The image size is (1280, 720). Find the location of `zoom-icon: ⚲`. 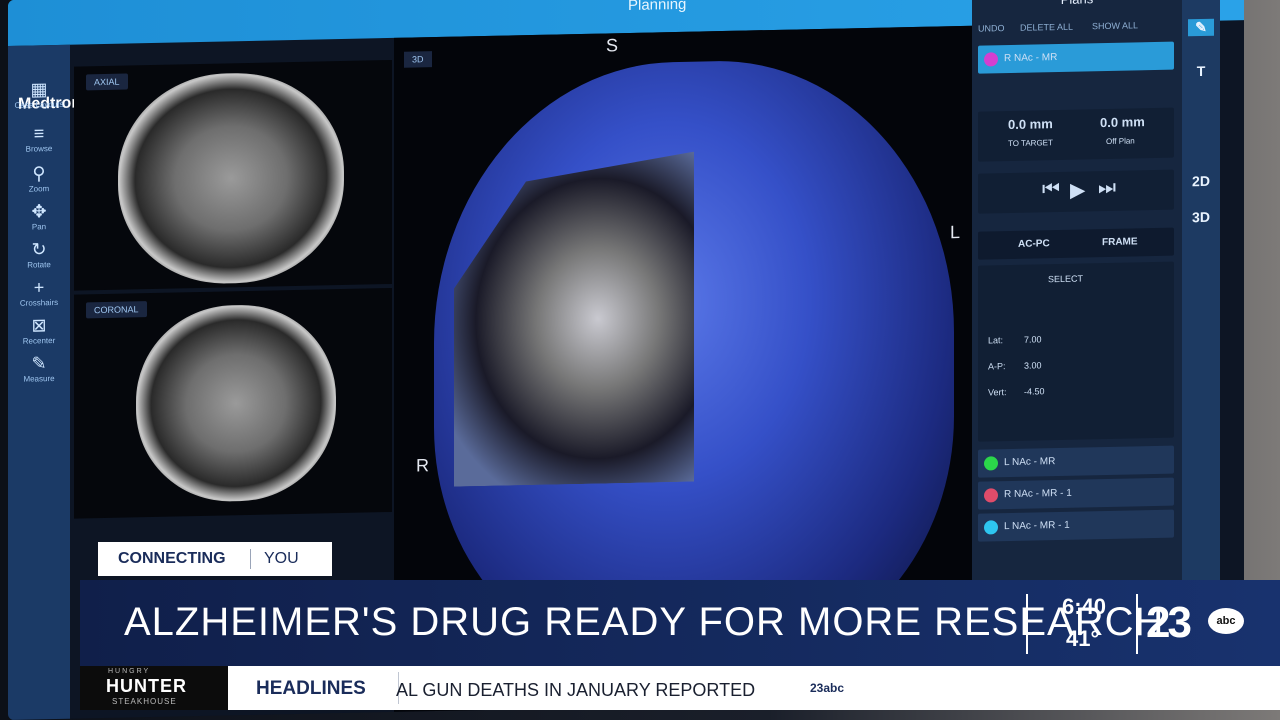

zoom-icon: ⚲ is located at coordinates (39, 173).